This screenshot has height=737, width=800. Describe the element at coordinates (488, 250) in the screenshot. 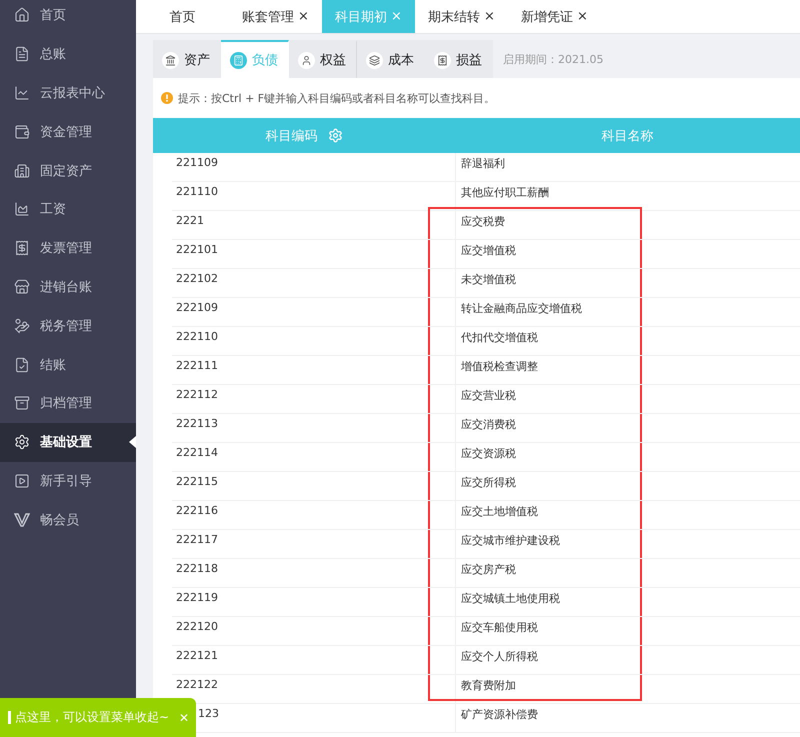

I see `account-name: 应交增值税` at that location.